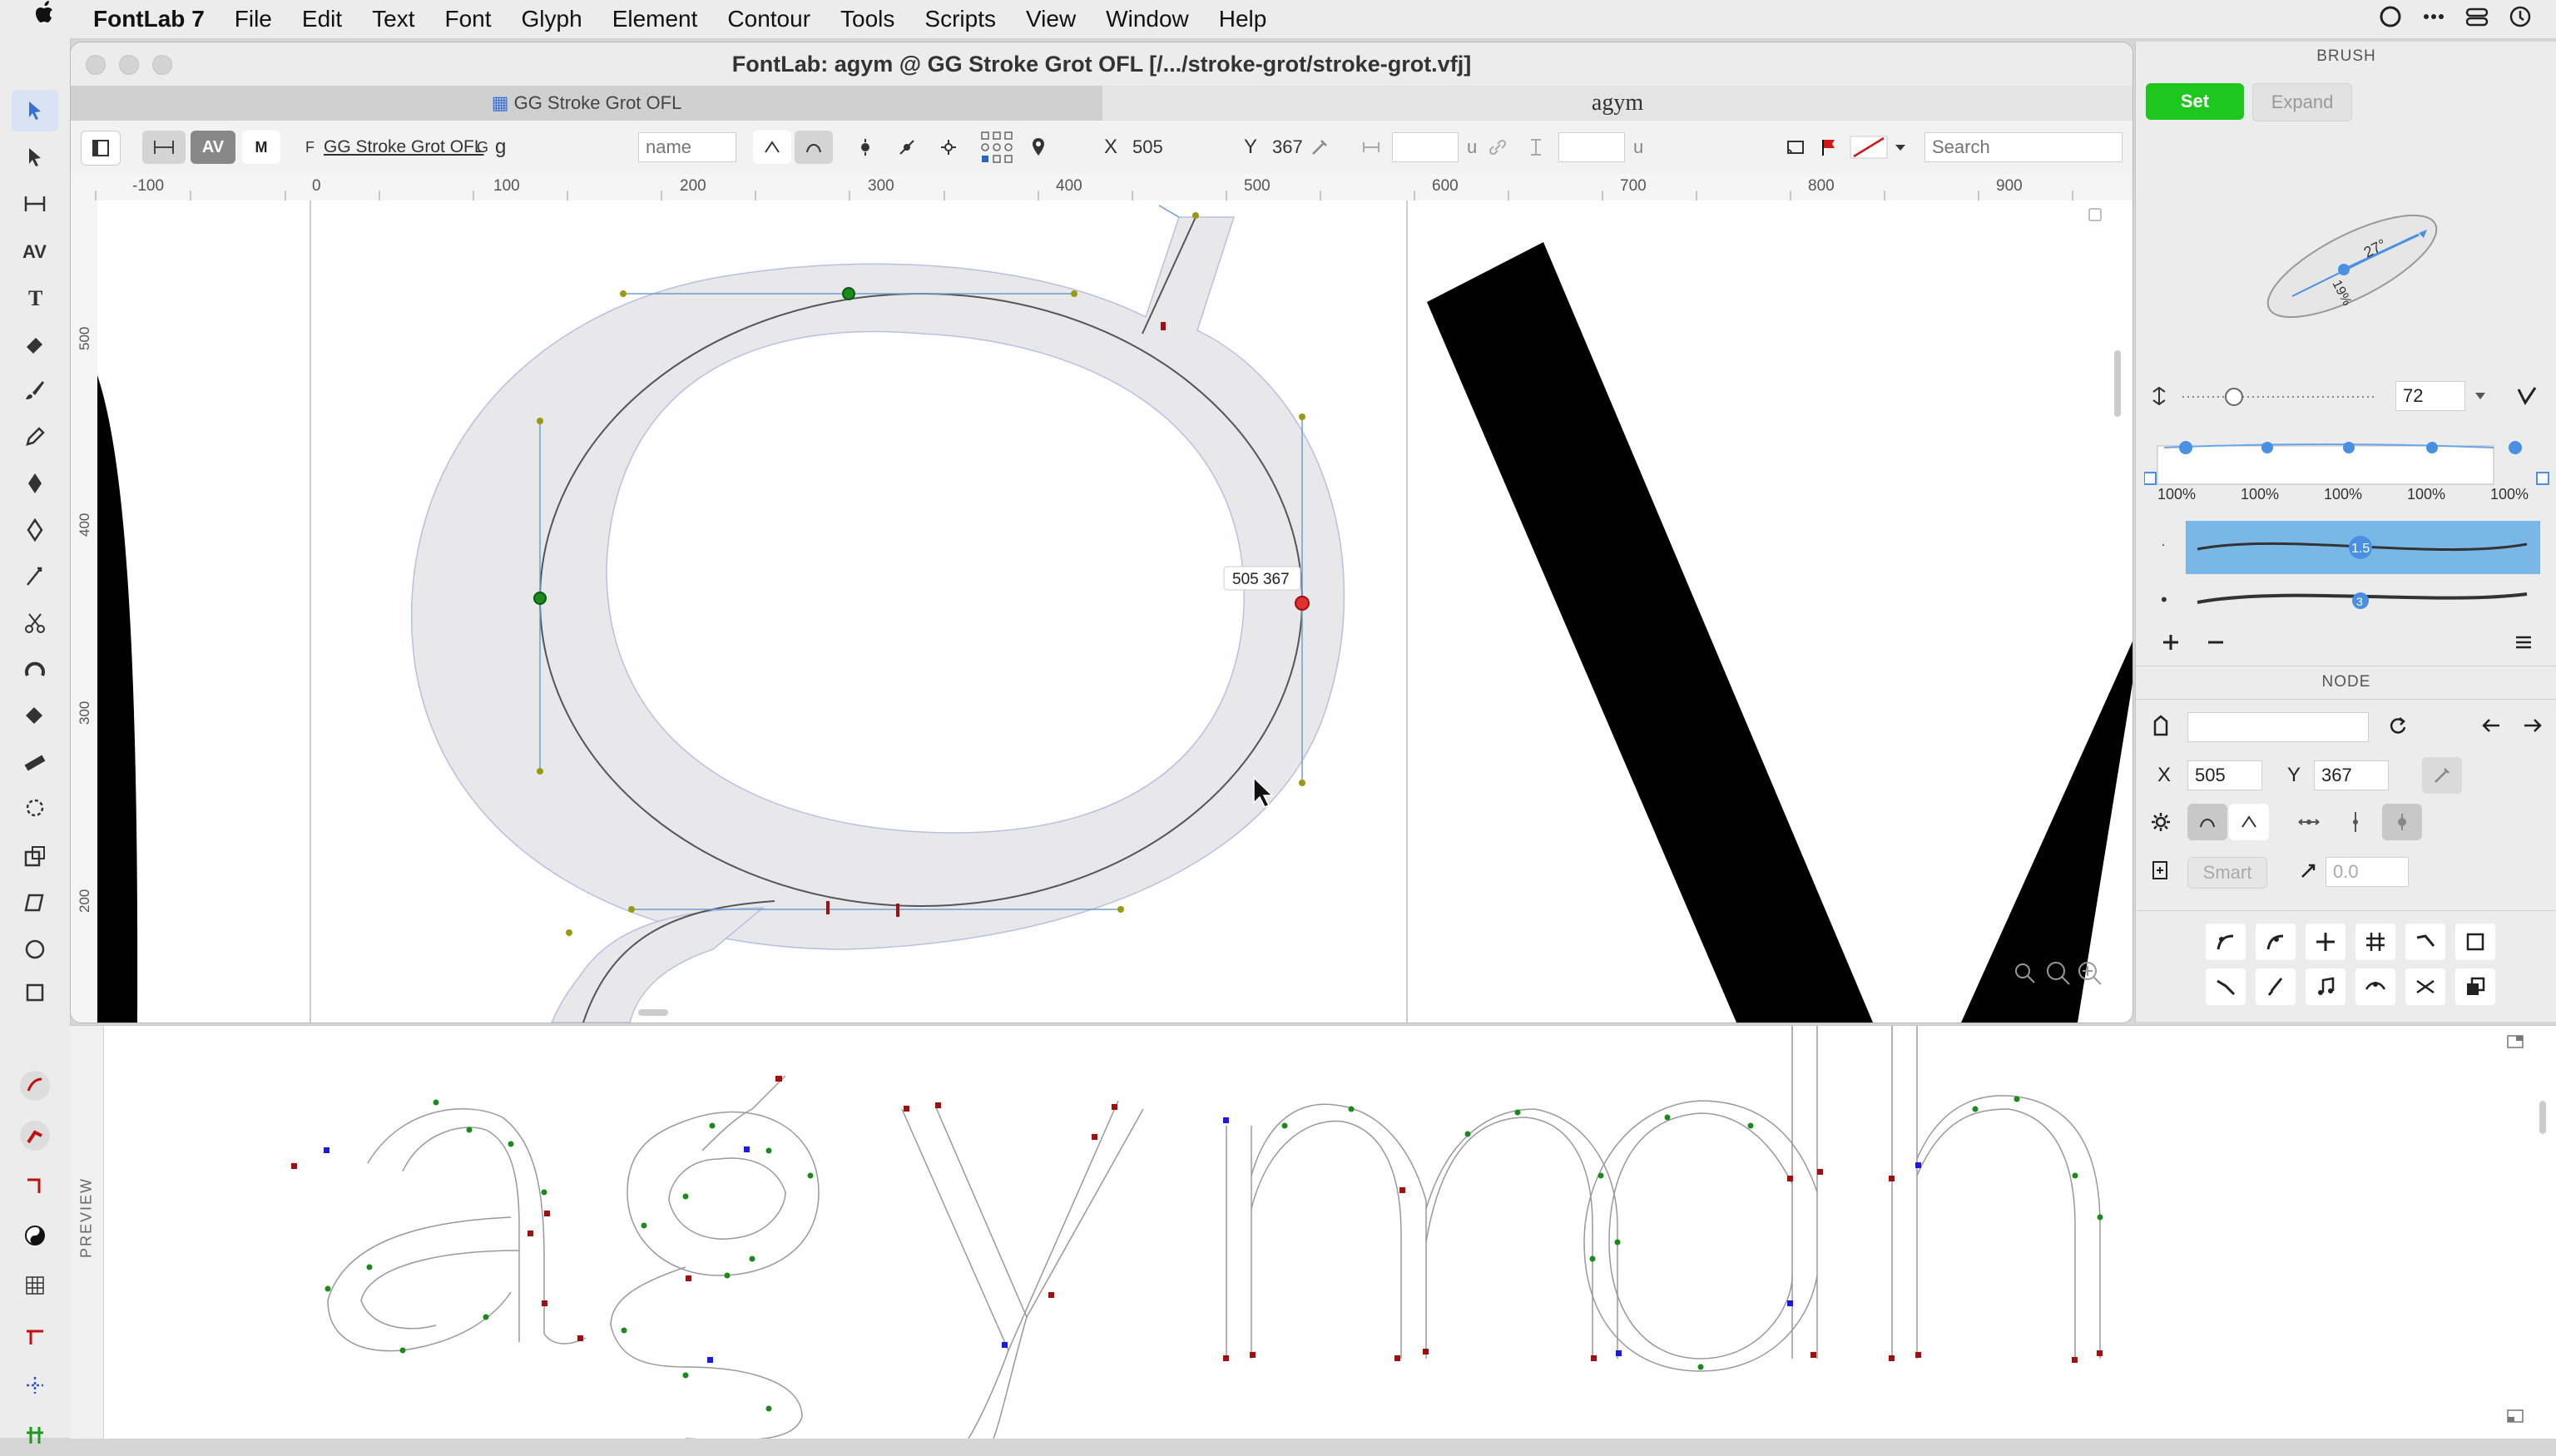 This screenshot has height=1456, width=2556. What do you see at coordinates (865, 147) in the screenshot?
I see `node-type-icon` at bounding box center [865, 147].